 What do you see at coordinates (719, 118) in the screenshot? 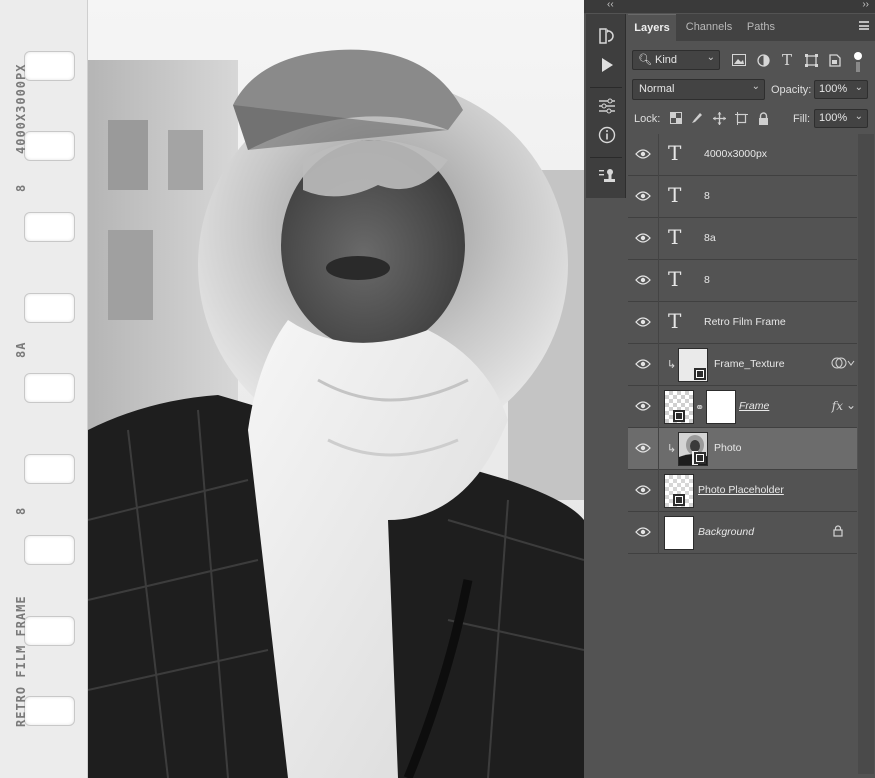
I see `lock-position-icon` at bounding box center [719, 118].